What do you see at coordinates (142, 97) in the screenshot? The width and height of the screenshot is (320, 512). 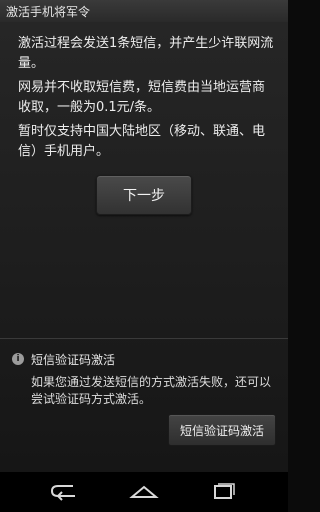 I see `info-paragraph-fee: 网易并不收取短信费，短信费由当地运营商收取，一般为0.1元/条。` at bounding box center [142, 97].